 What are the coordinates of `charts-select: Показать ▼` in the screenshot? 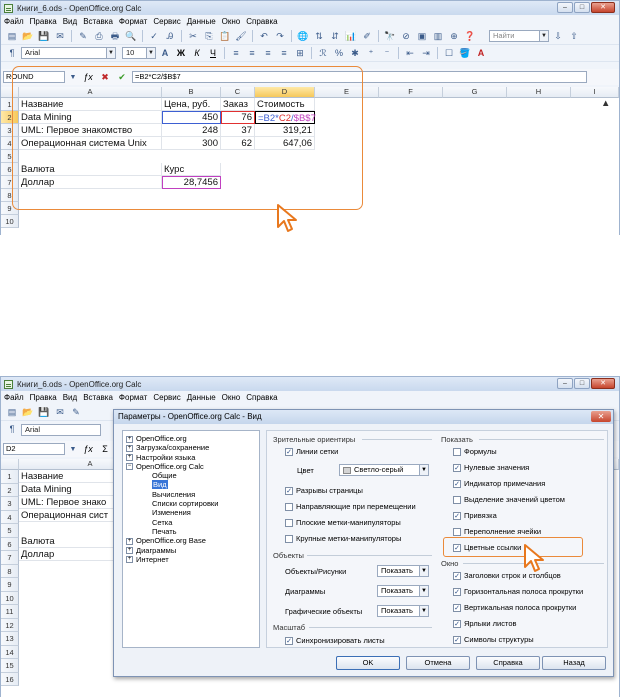 It's located at (403, 591).